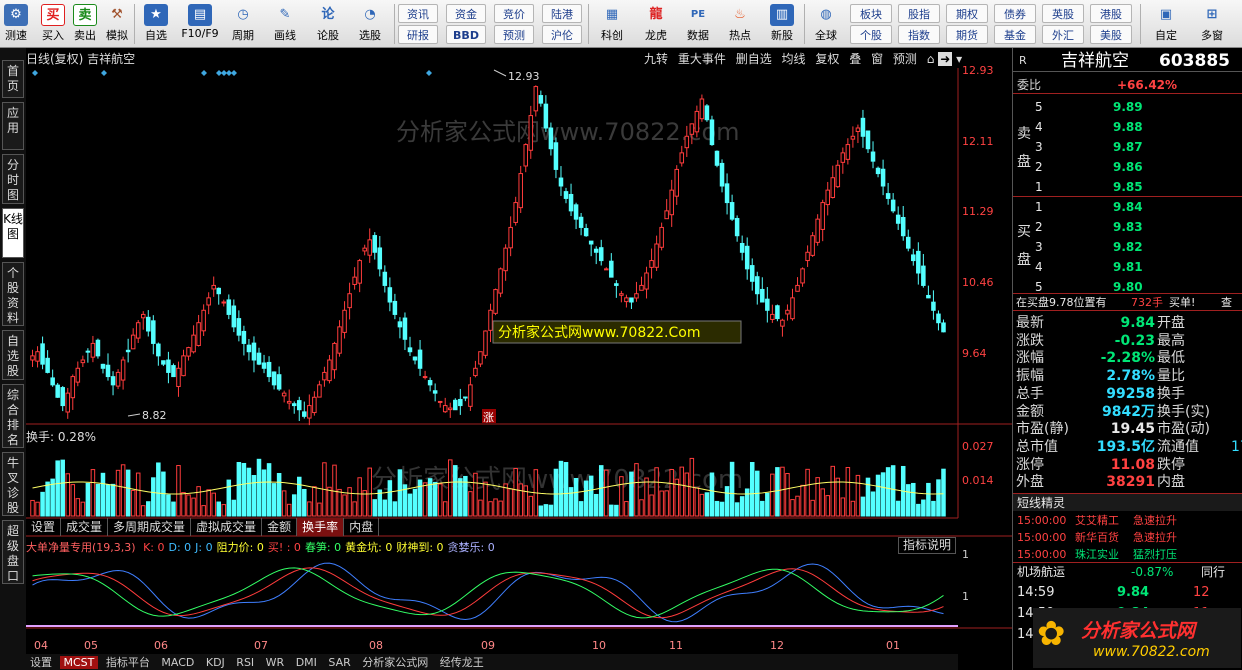 This screenshot has height=670, width=1242. What do you see at coordinates (128, 662) in the screenshot?
I see `tab-indicator-platform: 指标平台` at bounding box center [128, 662].